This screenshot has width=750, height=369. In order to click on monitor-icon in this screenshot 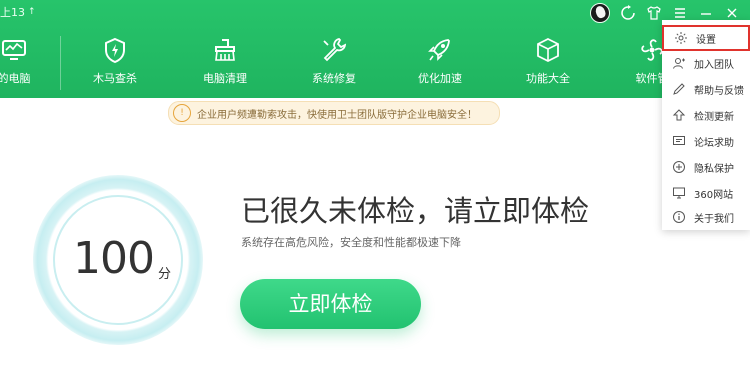, I will do `click(14, 50)`.